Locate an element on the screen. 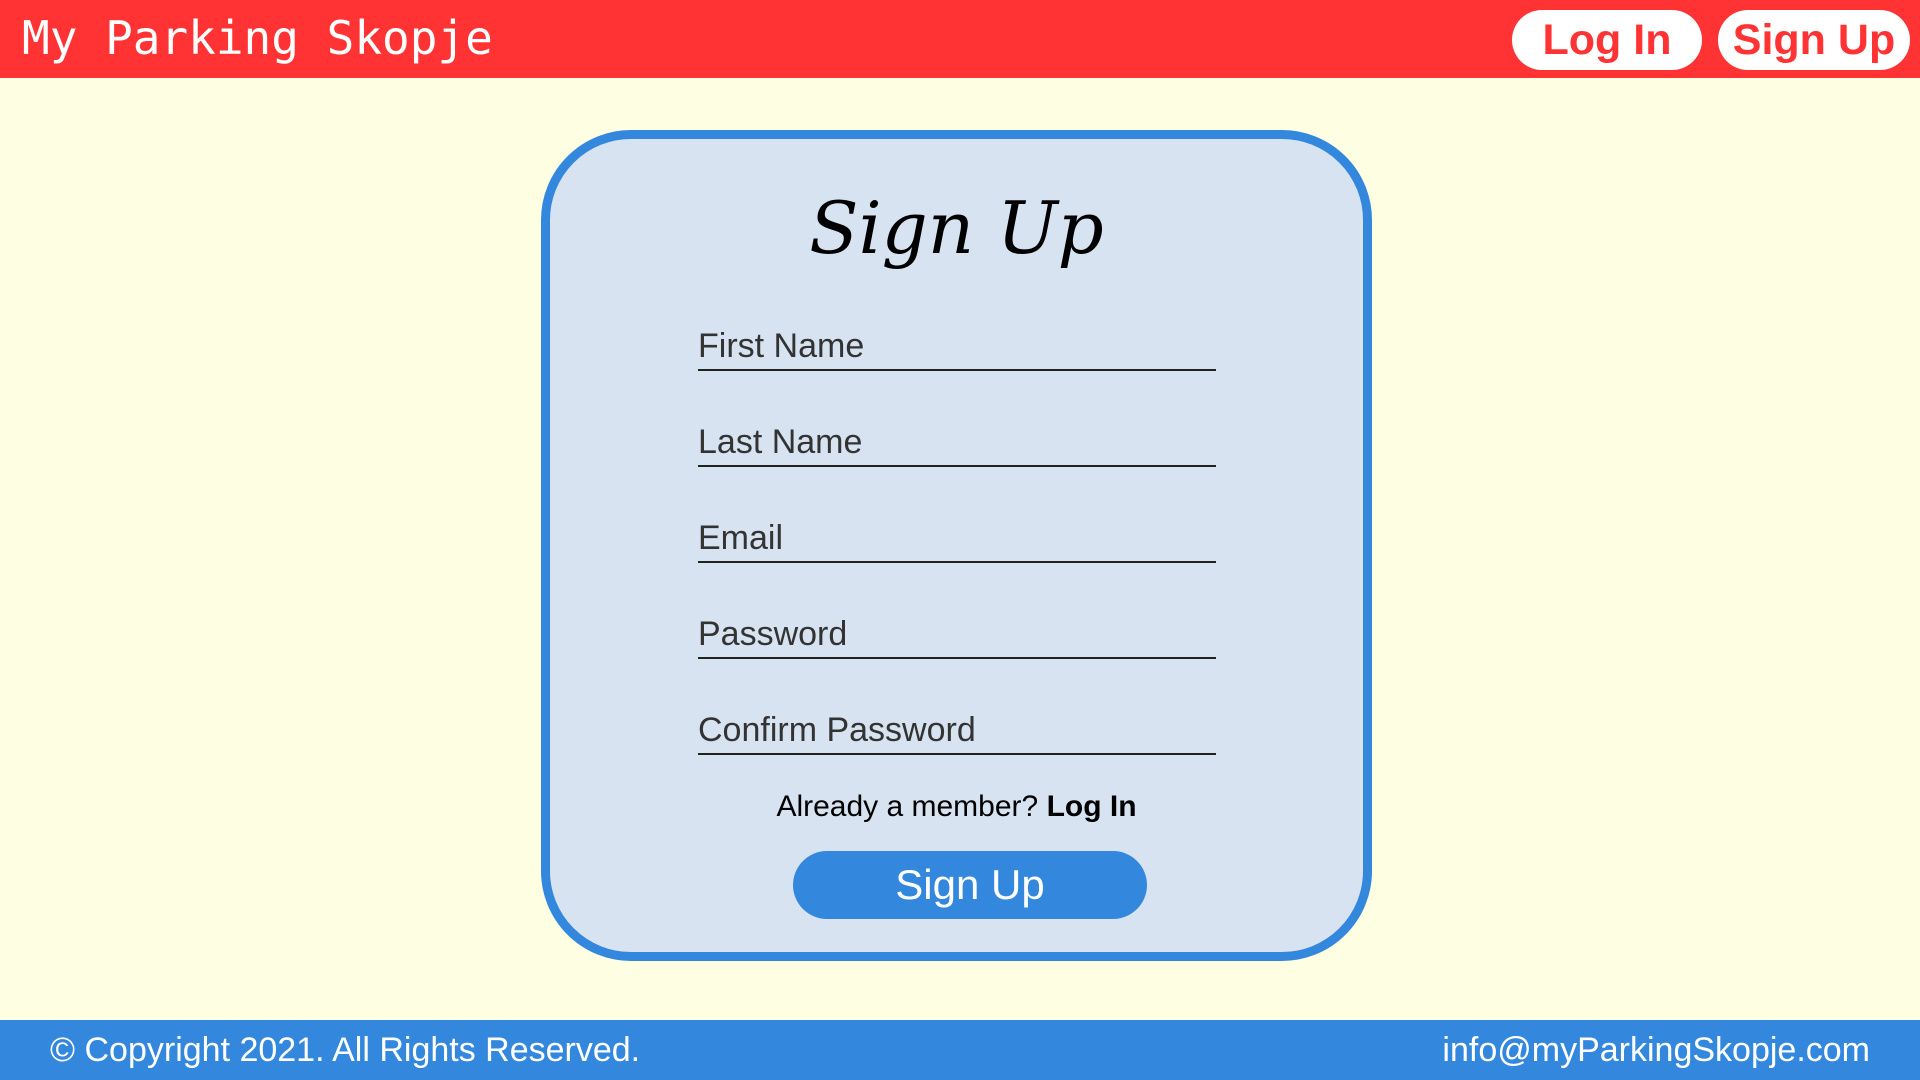  member-prompt-row: Already a member? Log In is located at coordinates (956, 807).